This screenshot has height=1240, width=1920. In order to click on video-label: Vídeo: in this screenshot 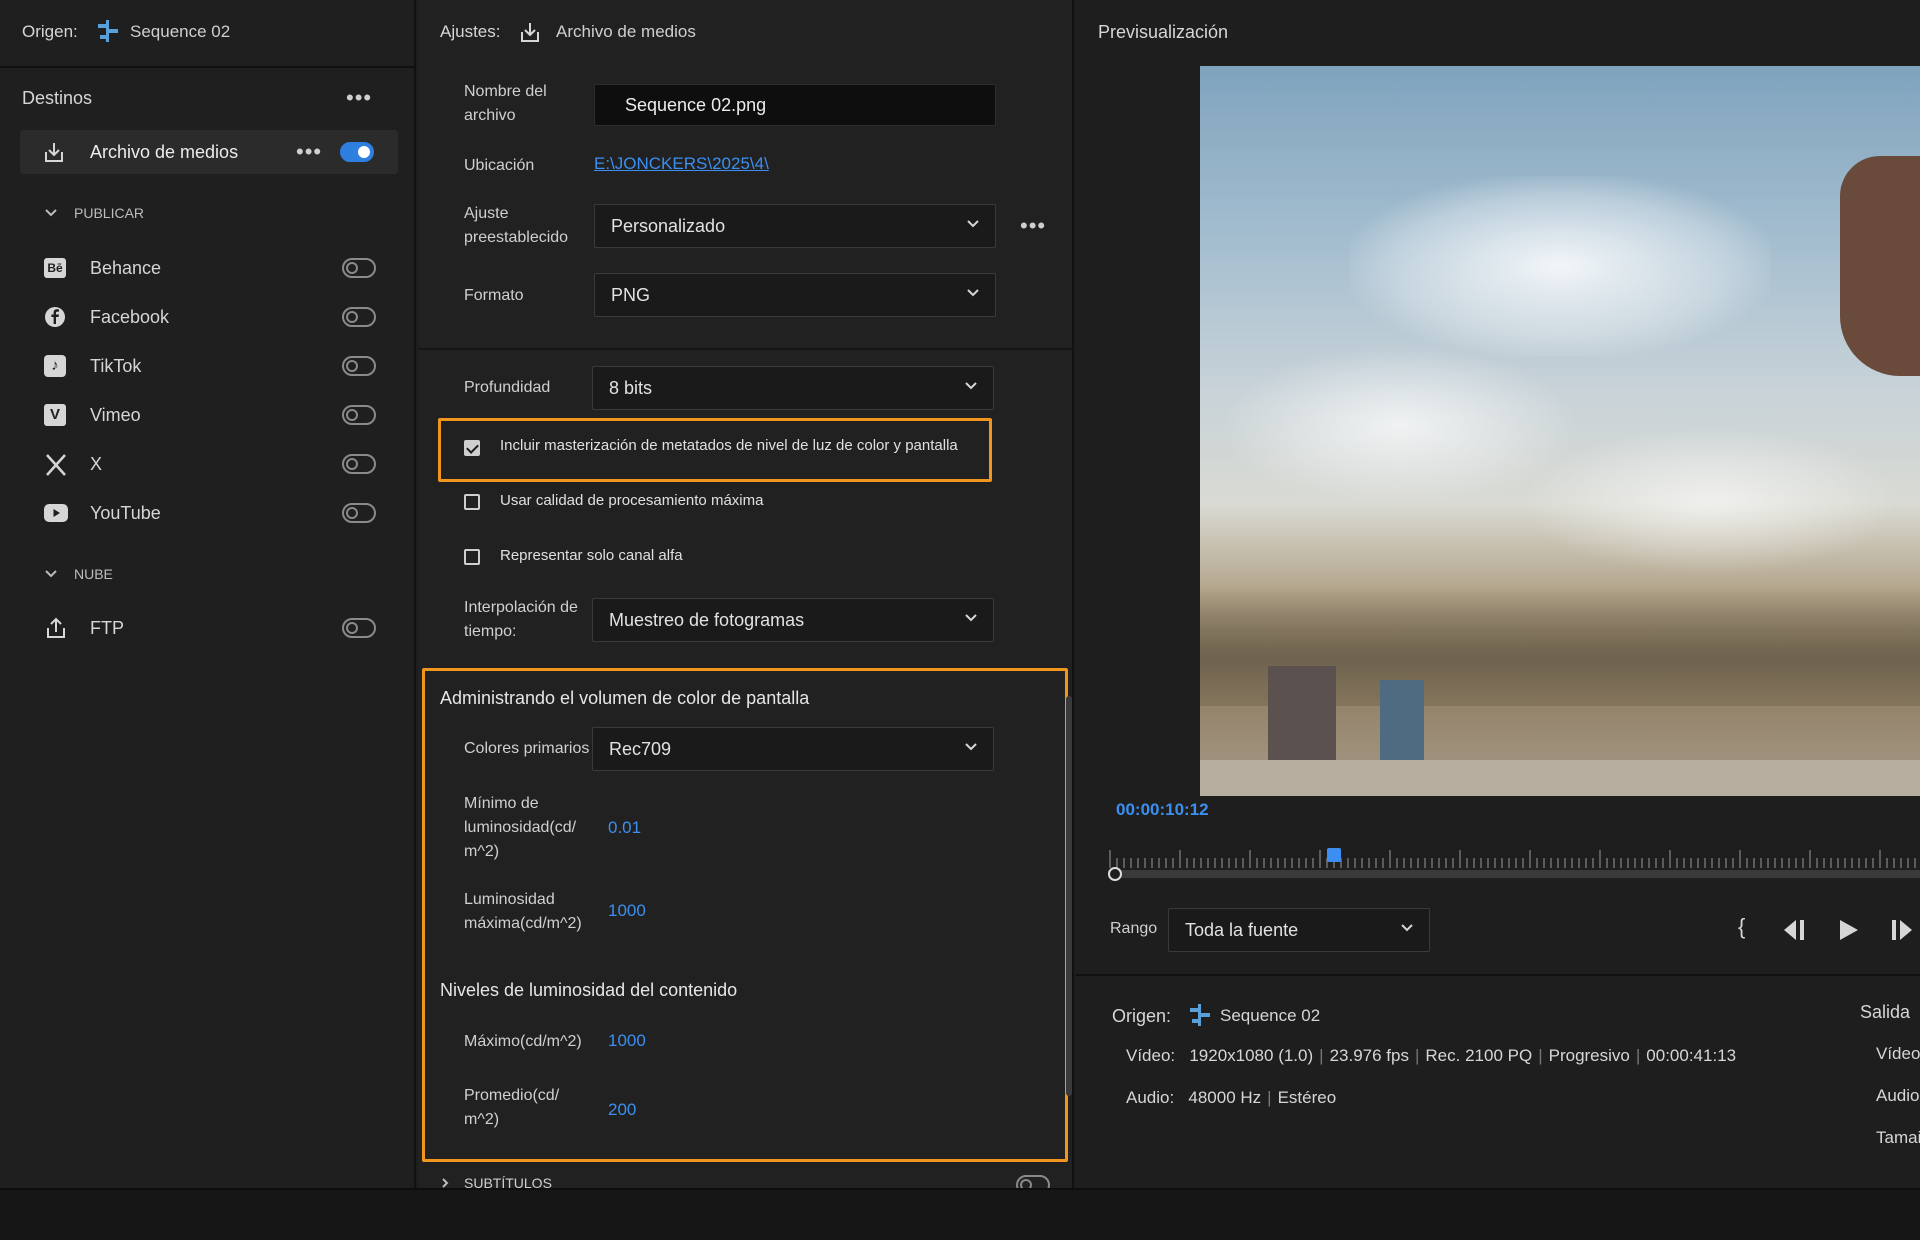, I will do `click(1151, 1055)`.